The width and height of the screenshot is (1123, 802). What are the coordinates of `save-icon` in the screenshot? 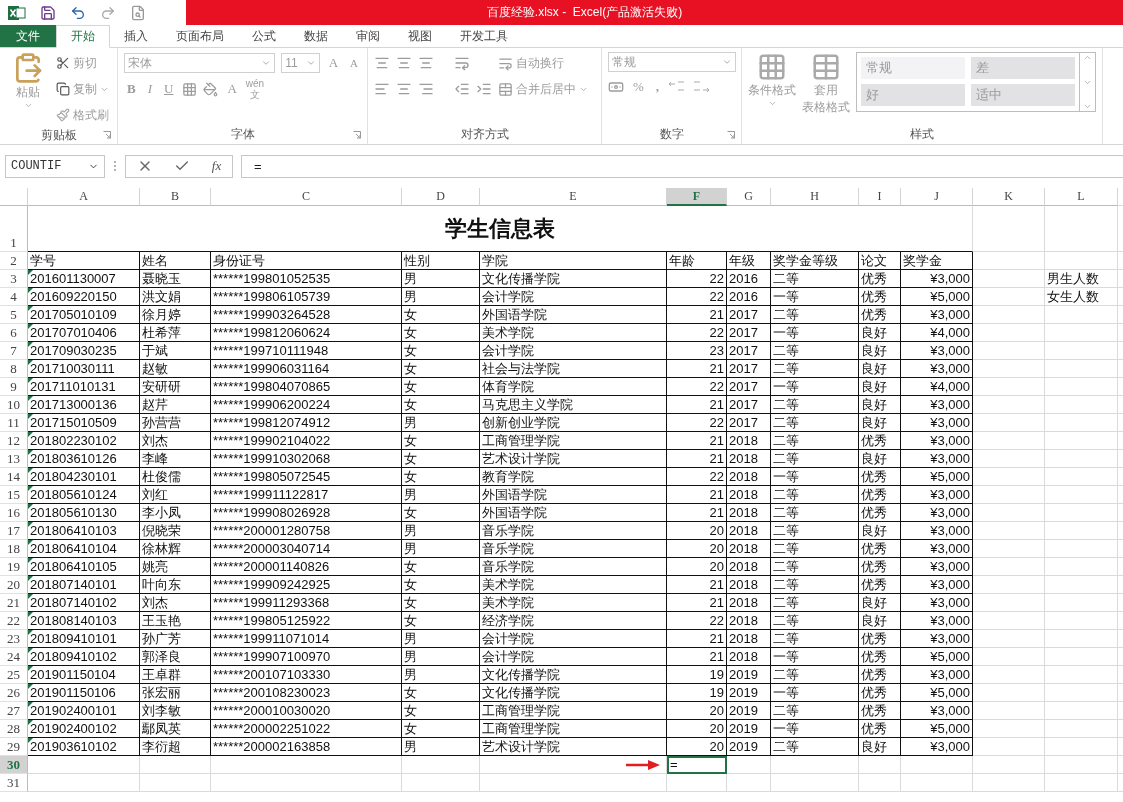 It's located at (48, 12).